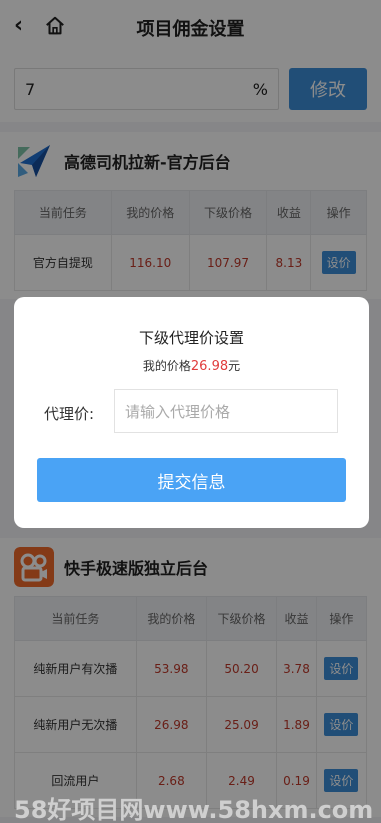 The height and width of the screenshot is (823, 381). I want to click on my-price-line: 我的价格26.98元, so click(191, 365).